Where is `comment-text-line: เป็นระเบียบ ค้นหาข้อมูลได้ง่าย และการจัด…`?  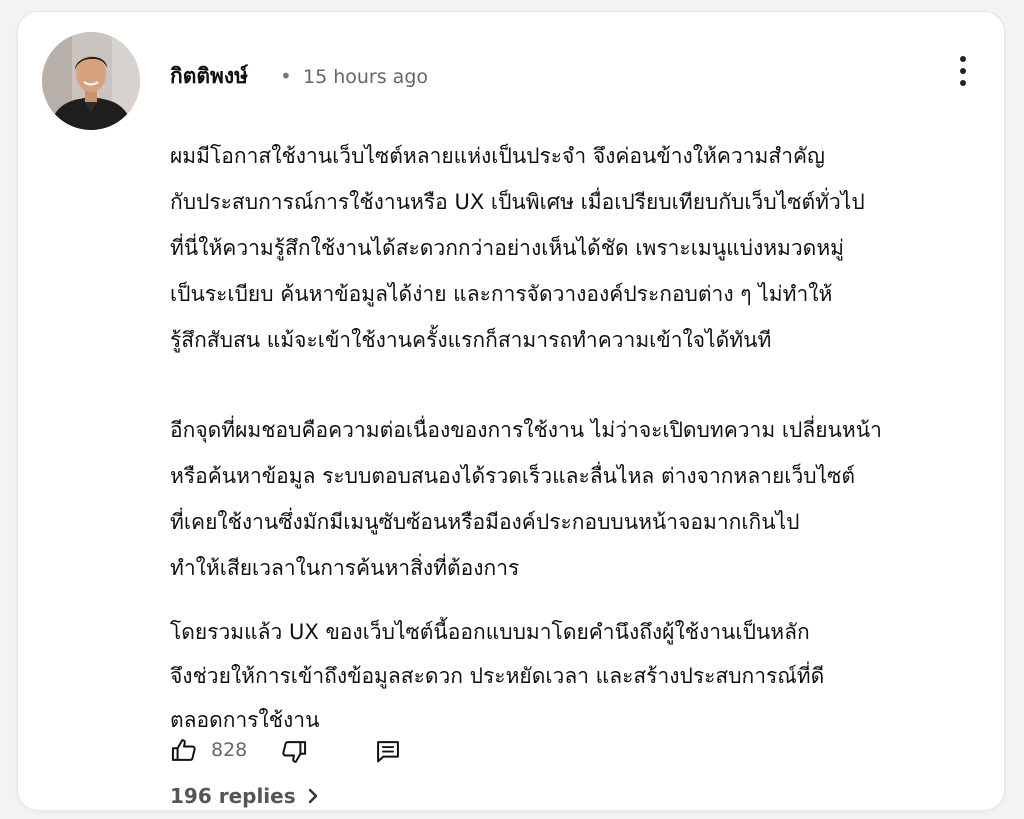
comment-text-line: เป็นระเบียบ ค้นหาข้อมูลได้ง่าย และการจัด… is located at coordinates (501, 294).